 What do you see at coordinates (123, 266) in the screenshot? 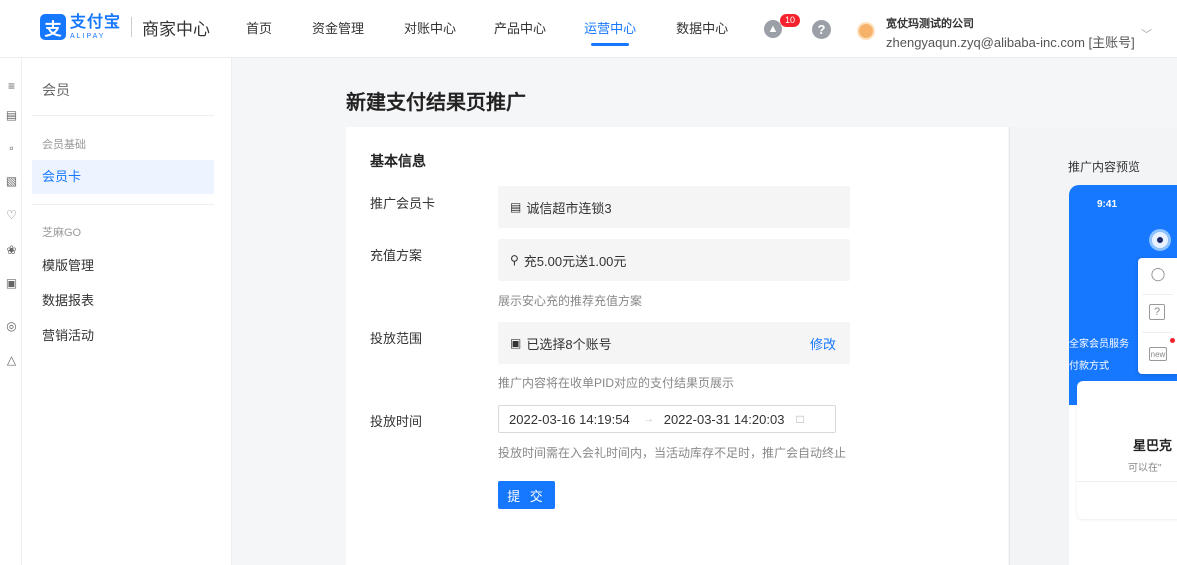
I see `sidebar-item-templates: 模版管理` at bounding box center [123, 266].